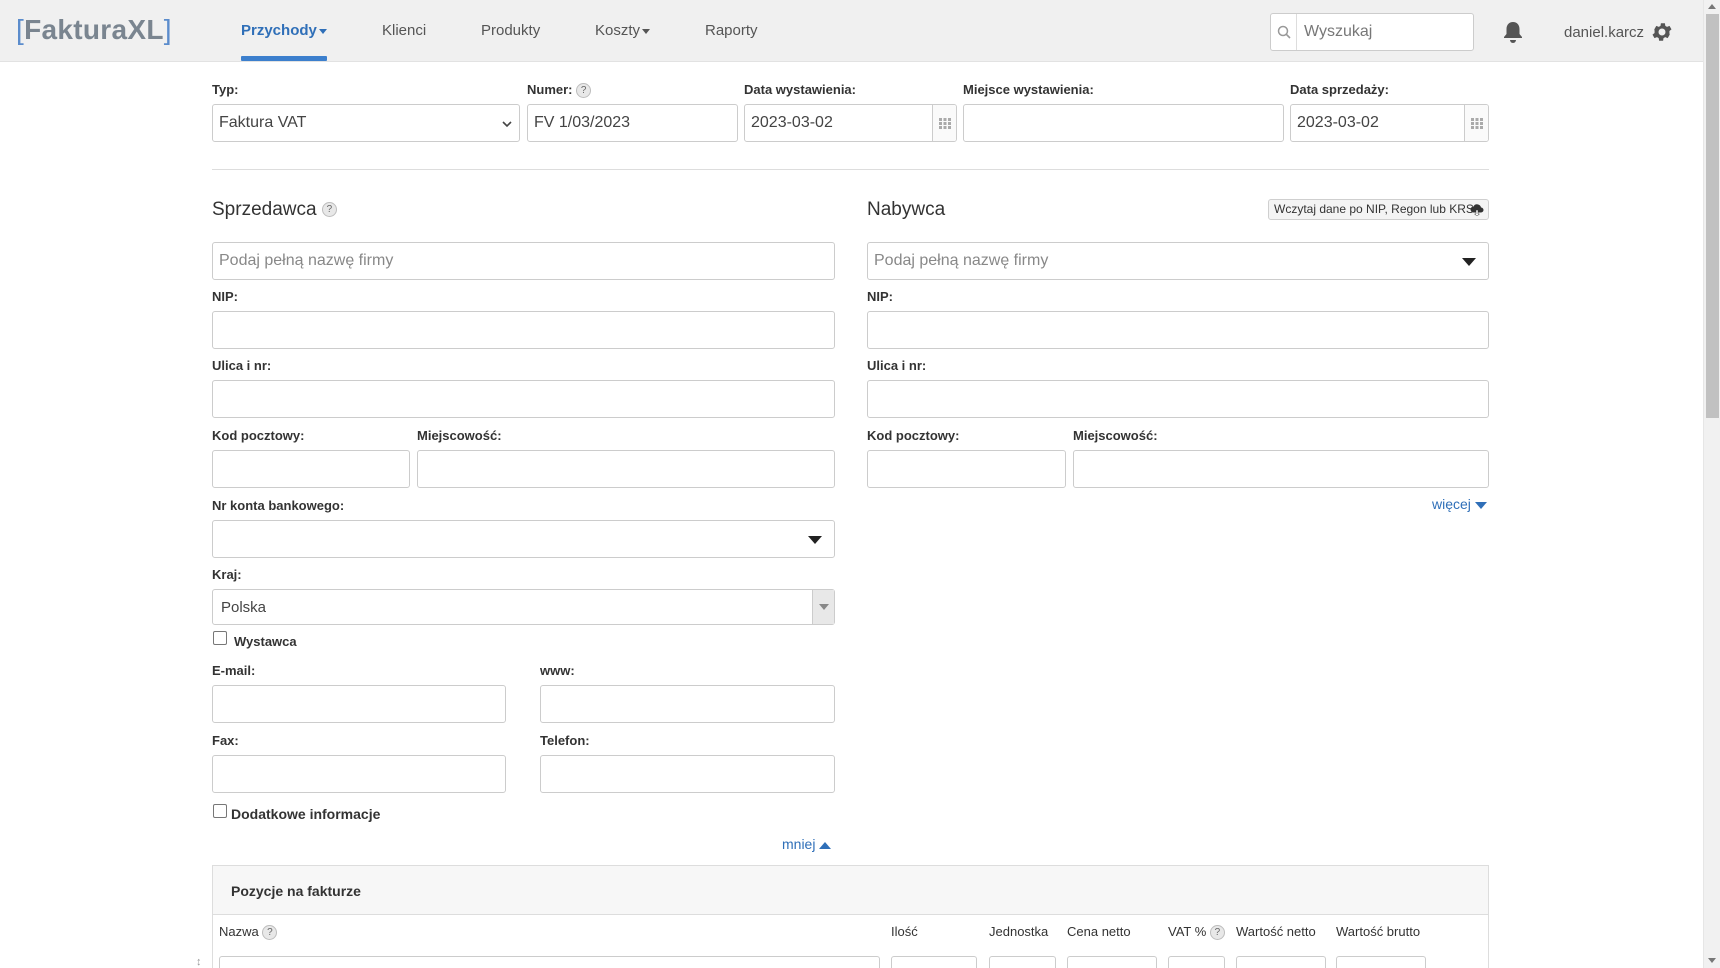  What do you see at coordinates (523, 539) in the screenshot?
I see `bank-account-select` at bounding box center [523, 539].